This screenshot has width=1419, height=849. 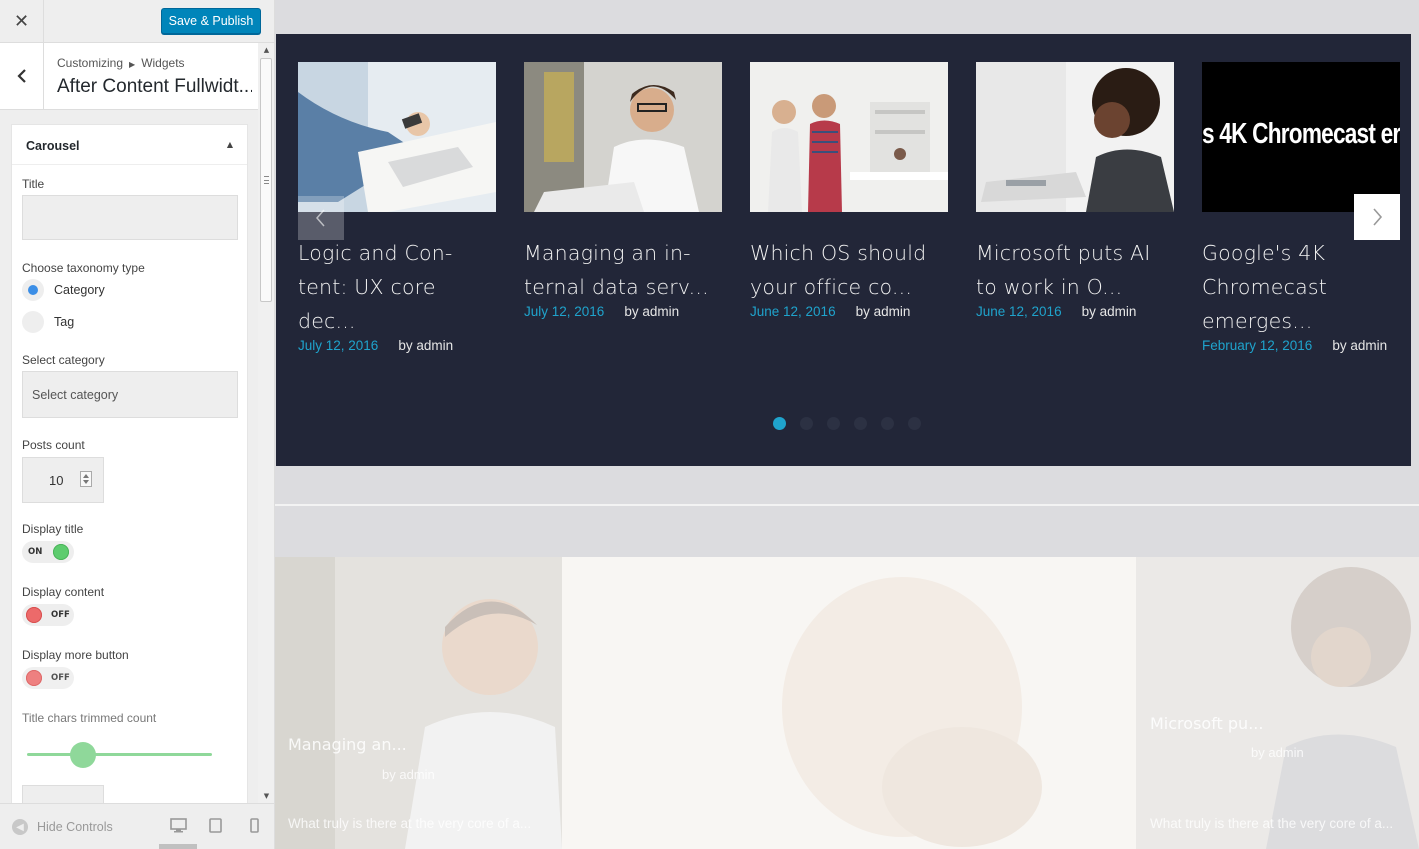 I want to click on title-trim-label: Title chars trimmed count, so click(x=89, y=718).